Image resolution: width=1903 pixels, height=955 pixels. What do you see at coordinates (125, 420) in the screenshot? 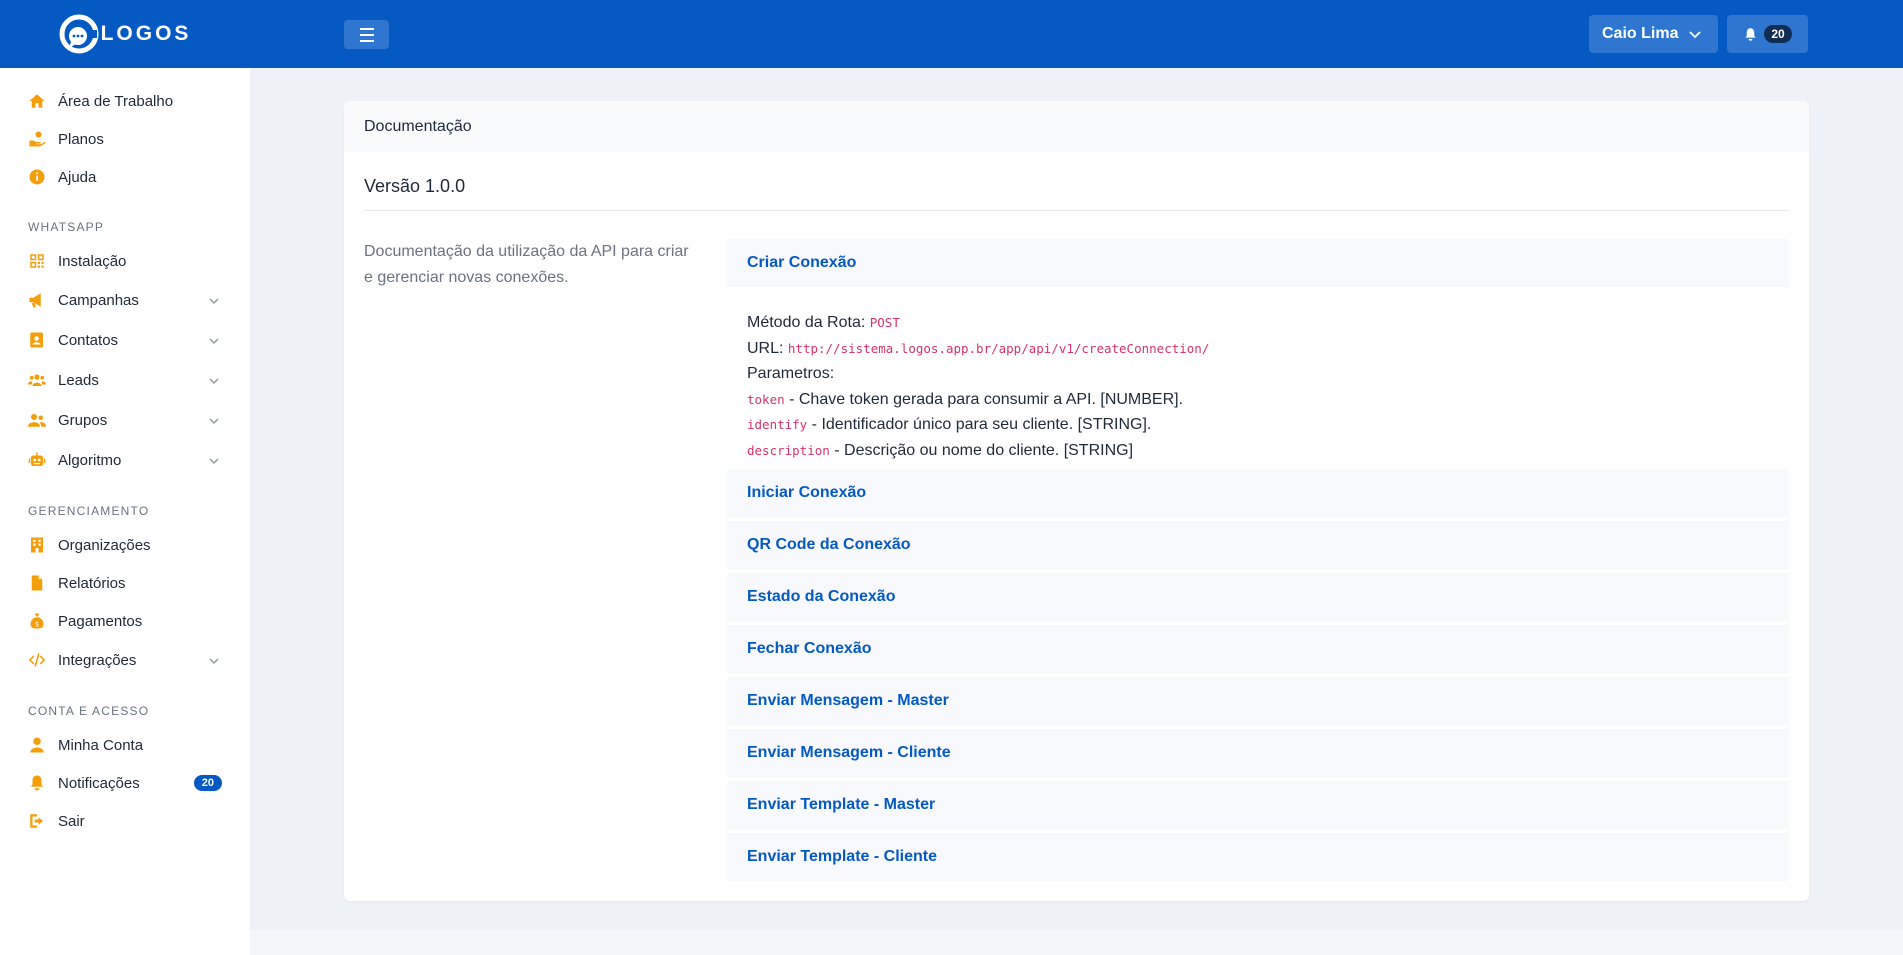
I see `sidebar-item-grupos: Grupos` at bounding box center [125, 420].